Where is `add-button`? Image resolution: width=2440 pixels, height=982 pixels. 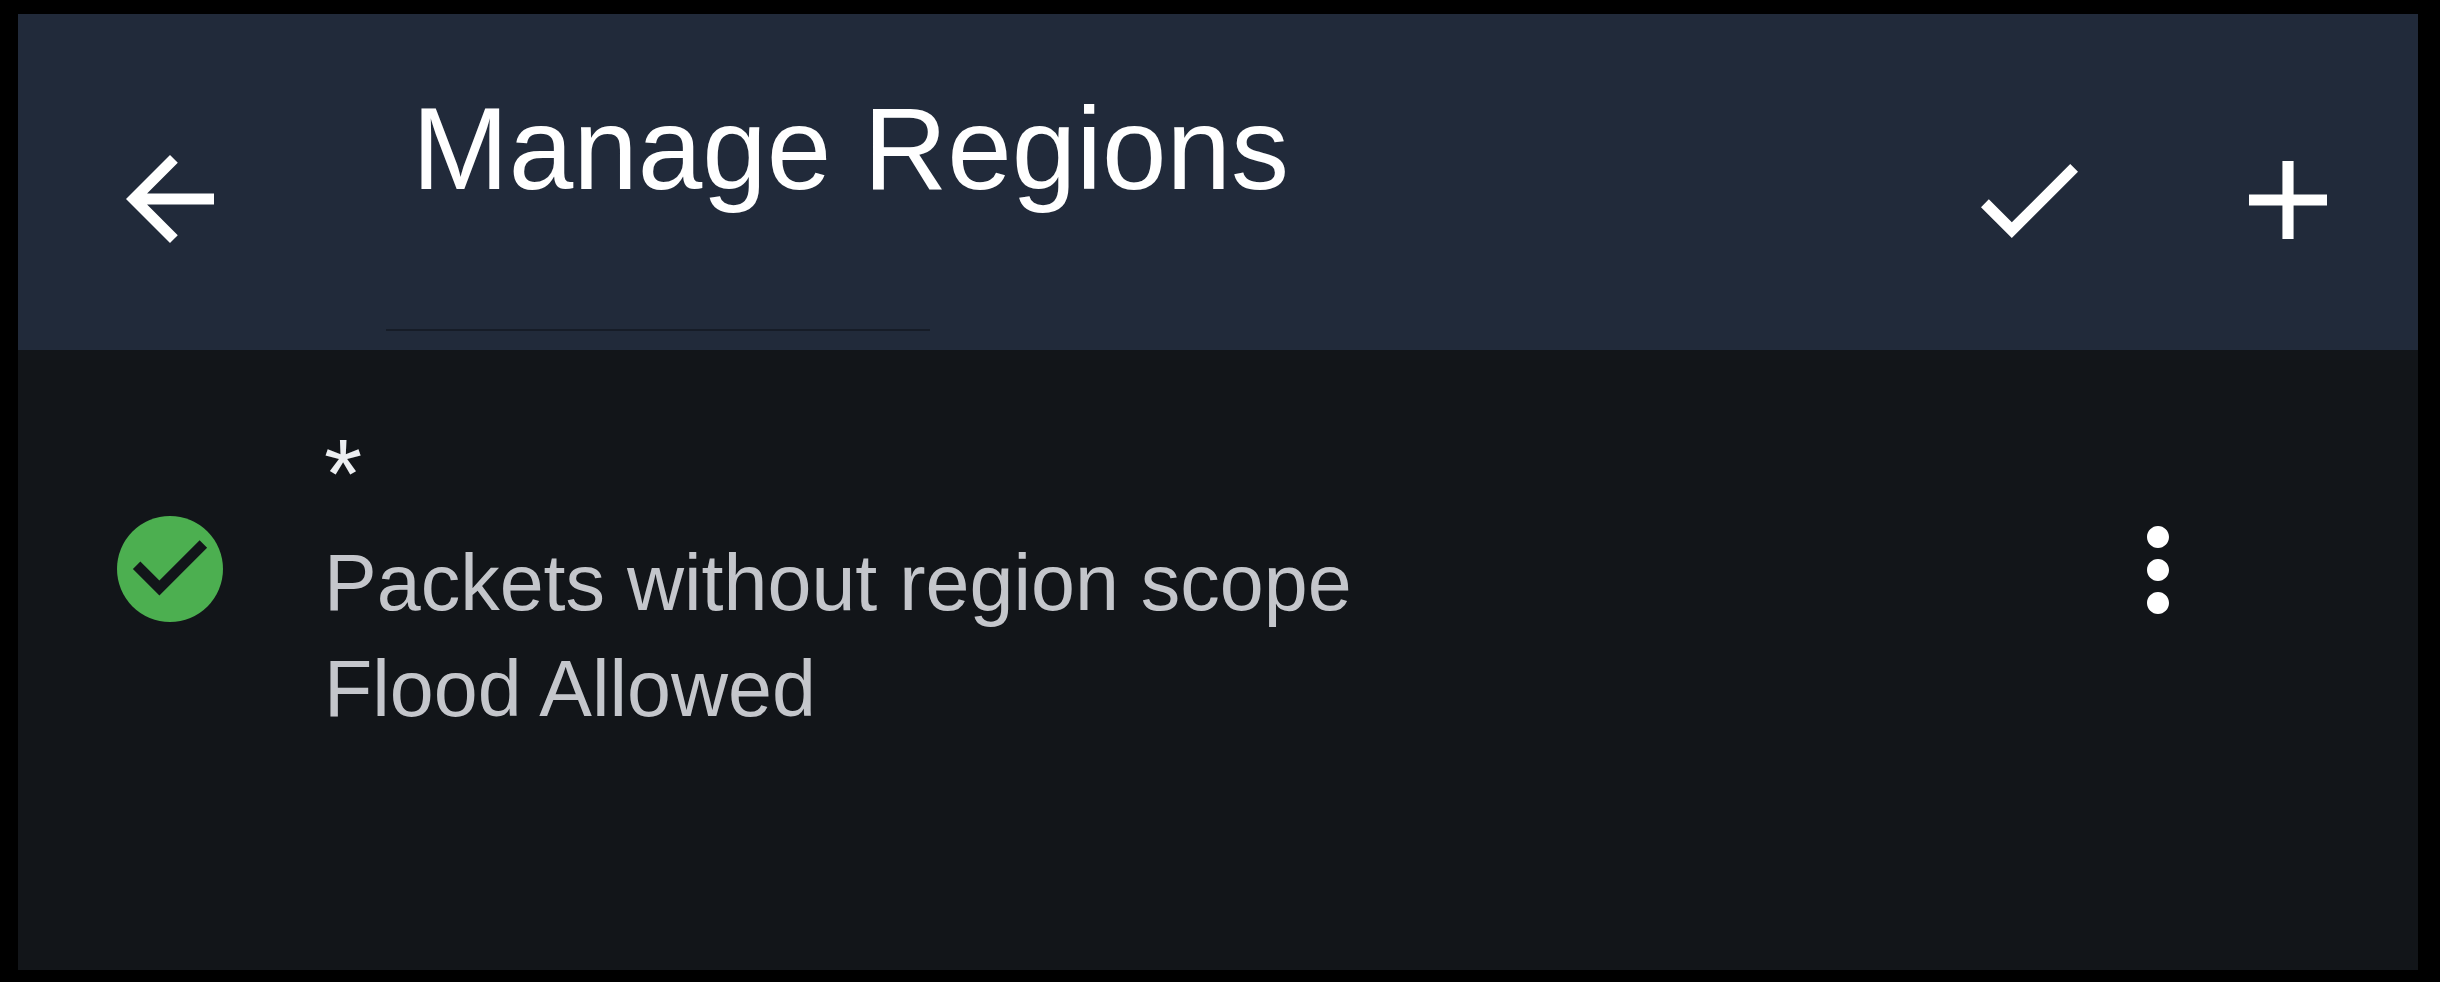 add-button is located at coordinates (2288, 200).